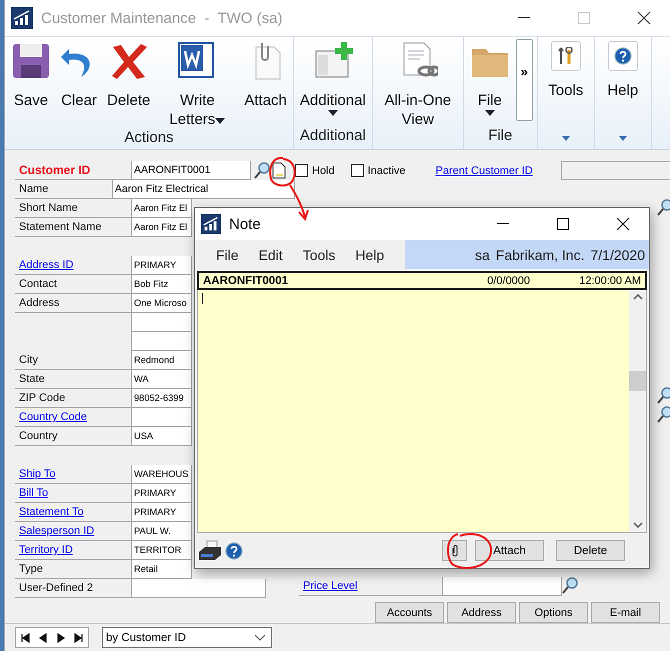 The image size is (670, 651). Describe the element at coordinates (490, 76) in the screenshot. I see `ribbon-button: File` at that location.